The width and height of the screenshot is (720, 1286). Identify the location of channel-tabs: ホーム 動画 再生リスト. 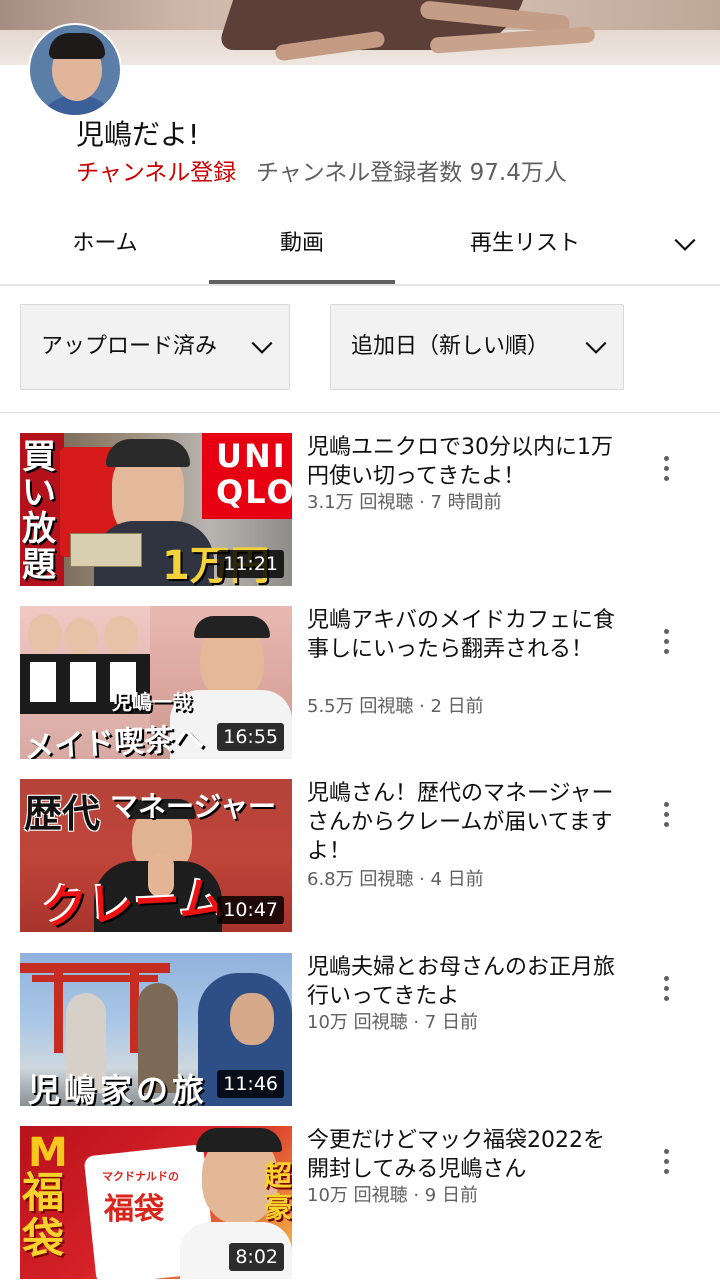
(360, 248).